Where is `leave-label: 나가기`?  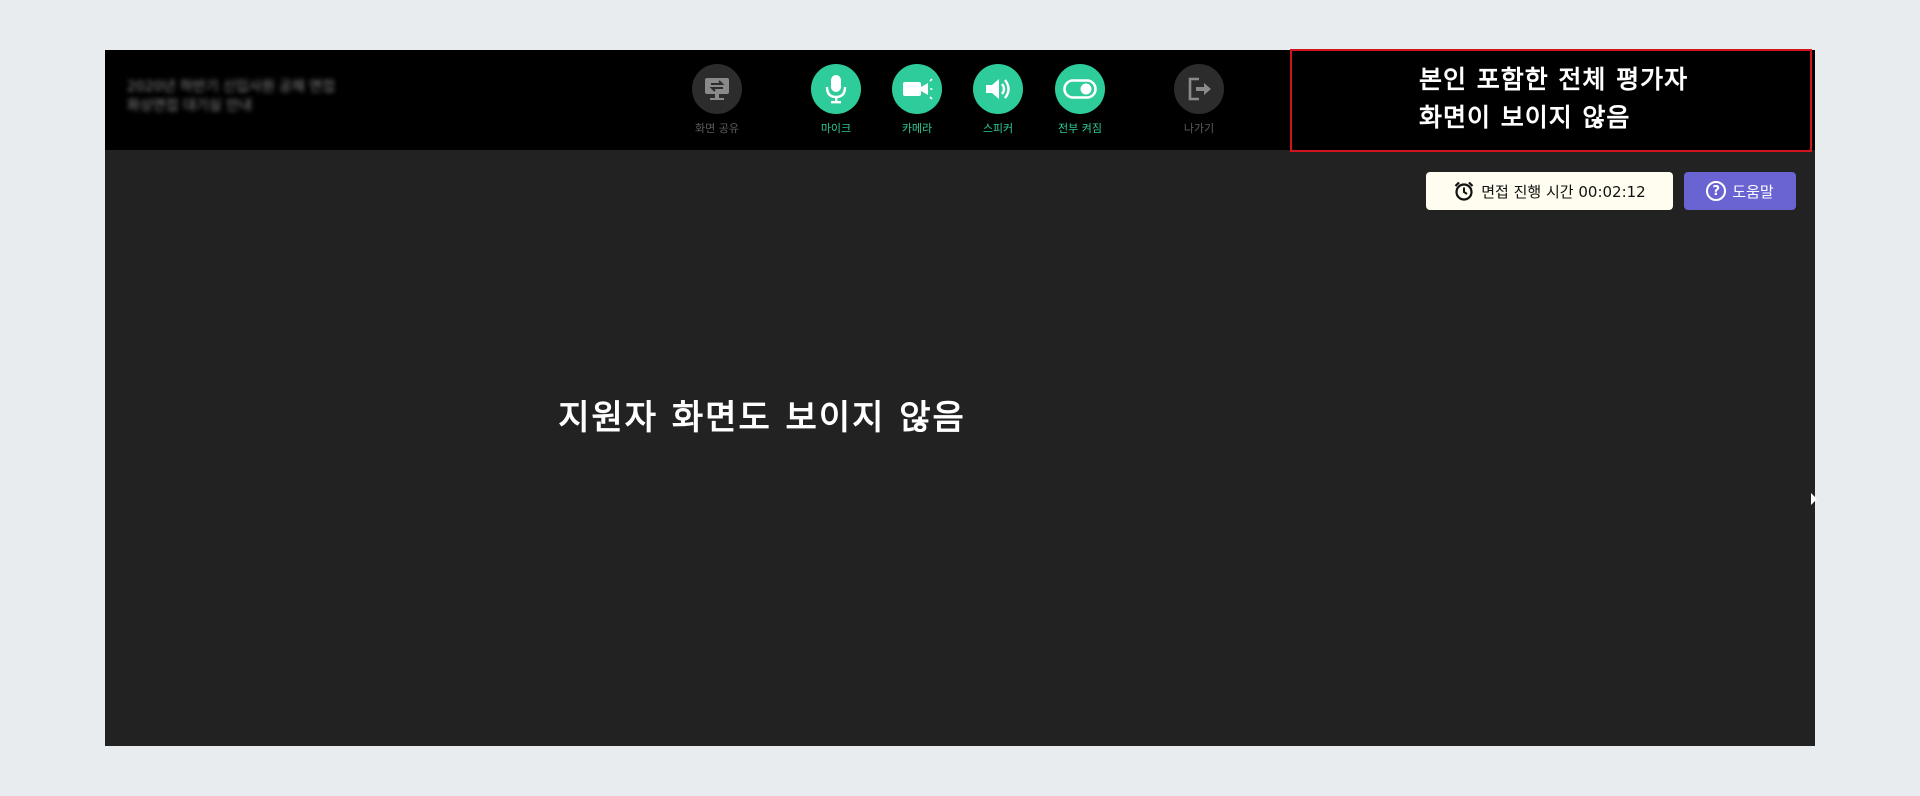 leave-label: 나가기 is located at coordinates (1199, 128).